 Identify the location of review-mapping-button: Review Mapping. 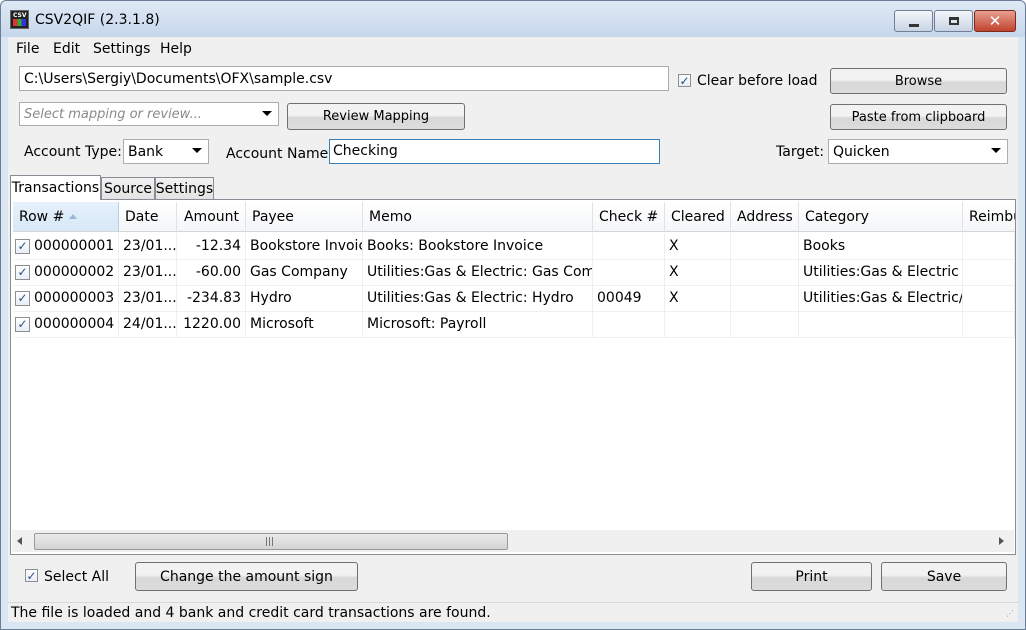
(376, 116).